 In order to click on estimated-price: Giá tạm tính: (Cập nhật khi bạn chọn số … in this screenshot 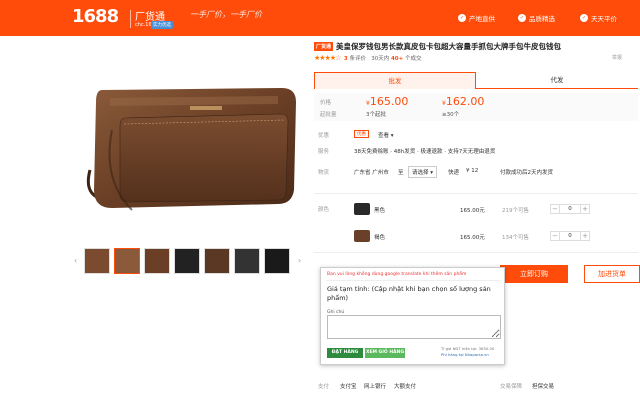, I will do `click(409, 293)`.